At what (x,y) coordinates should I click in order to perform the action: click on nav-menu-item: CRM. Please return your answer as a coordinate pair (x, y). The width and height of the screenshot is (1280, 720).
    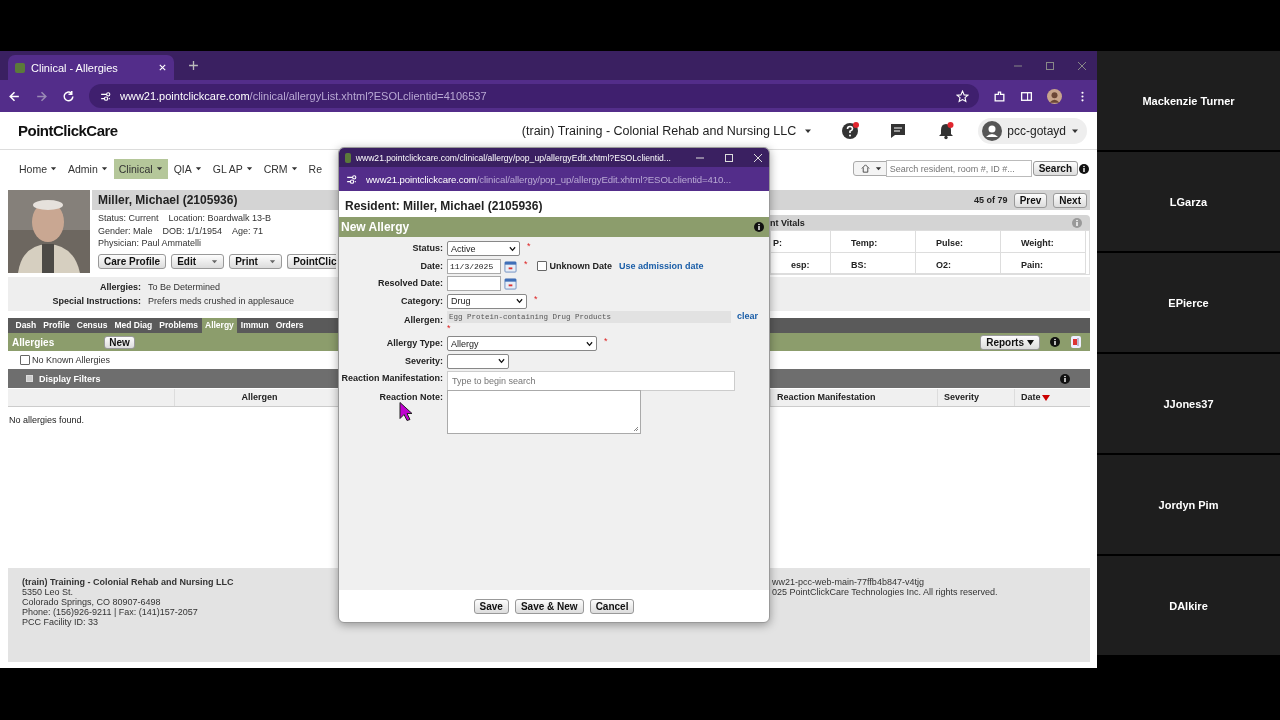
    Looking at the image, I should click on (280, 168).